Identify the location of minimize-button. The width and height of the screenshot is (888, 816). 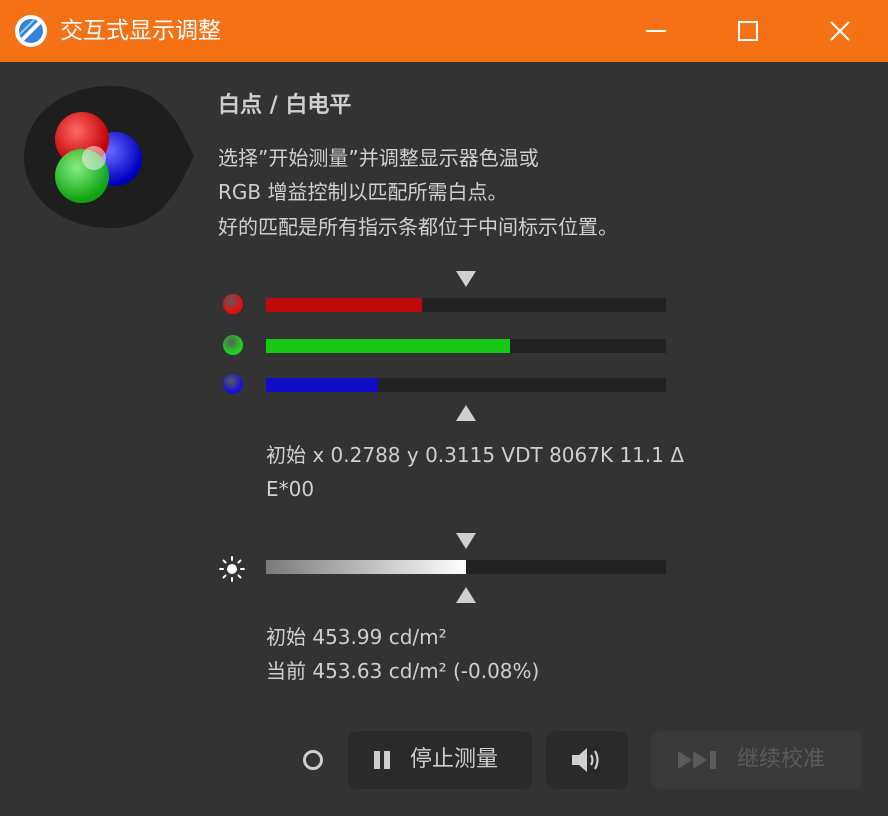
(656, 31).